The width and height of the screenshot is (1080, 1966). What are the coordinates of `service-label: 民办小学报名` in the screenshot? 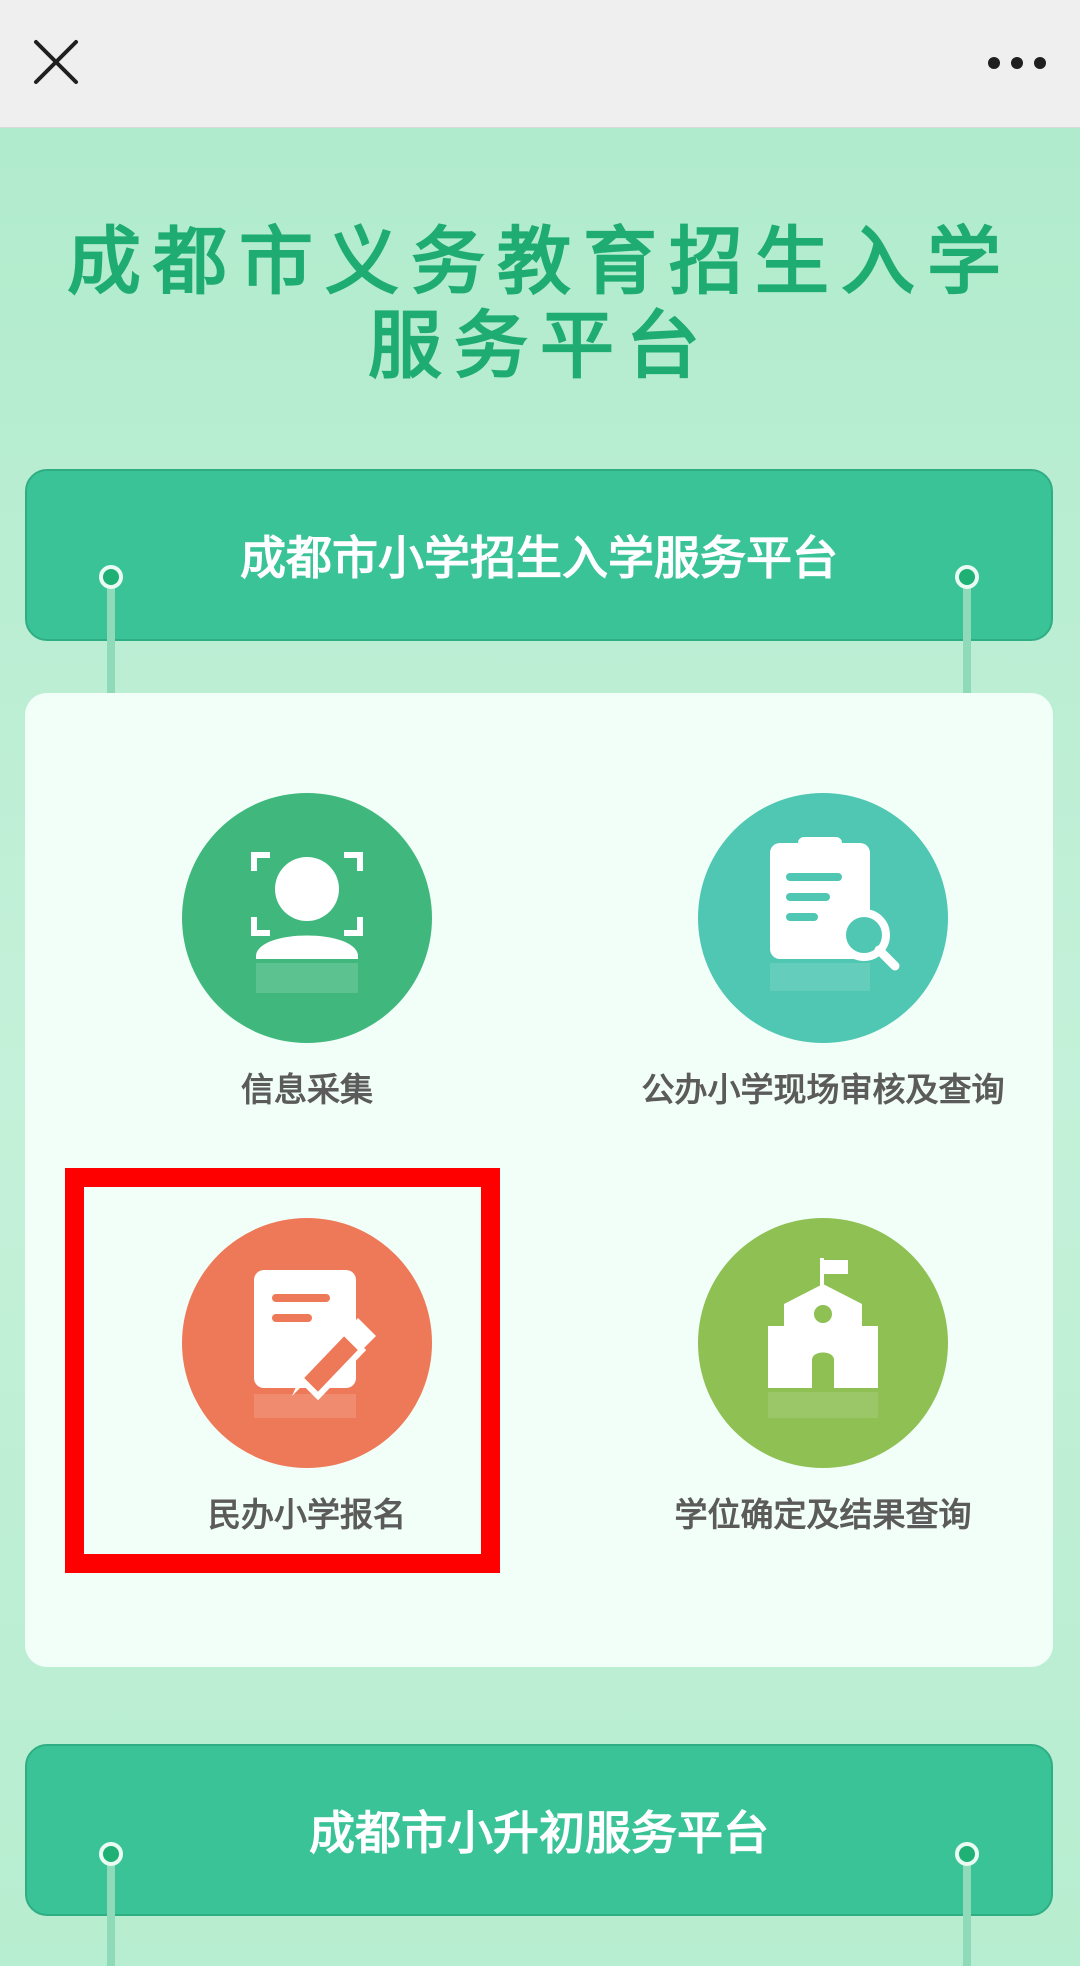 It's located at (307, 1514).